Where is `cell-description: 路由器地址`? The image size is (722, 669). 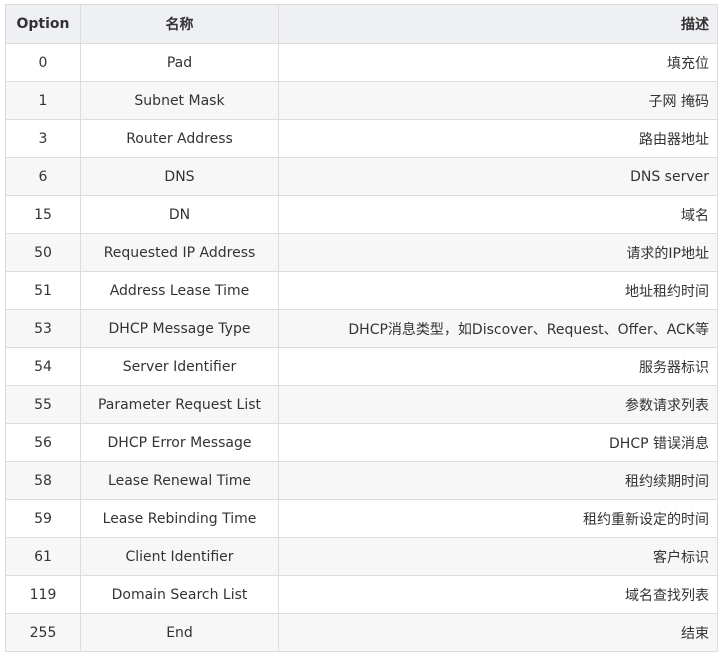 cell-description: 路由器地址 is located at coordinates (498, 138).